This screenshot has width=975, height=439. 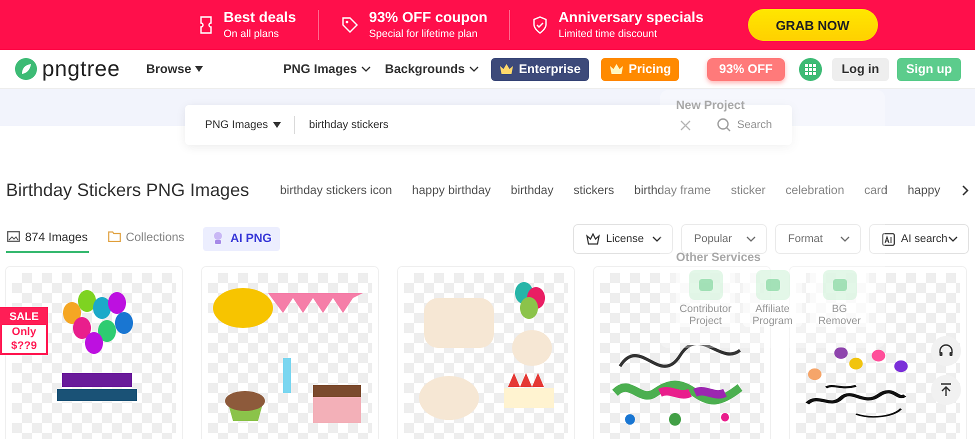 I want to click on headset-icon, so click(x=946, y=351).